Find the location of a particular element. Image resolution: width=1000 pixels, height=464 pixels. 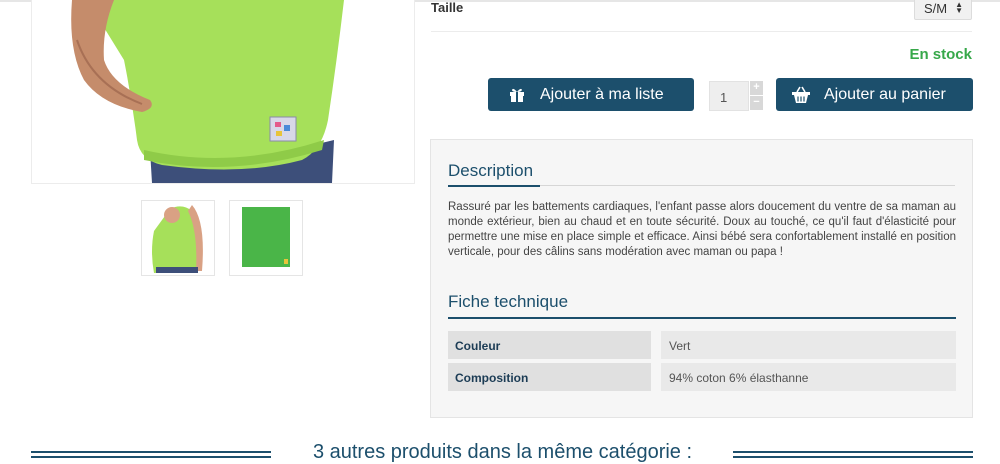

wishlist-button-label: Ajouter à ma liste is located at coordinates (602, 94).